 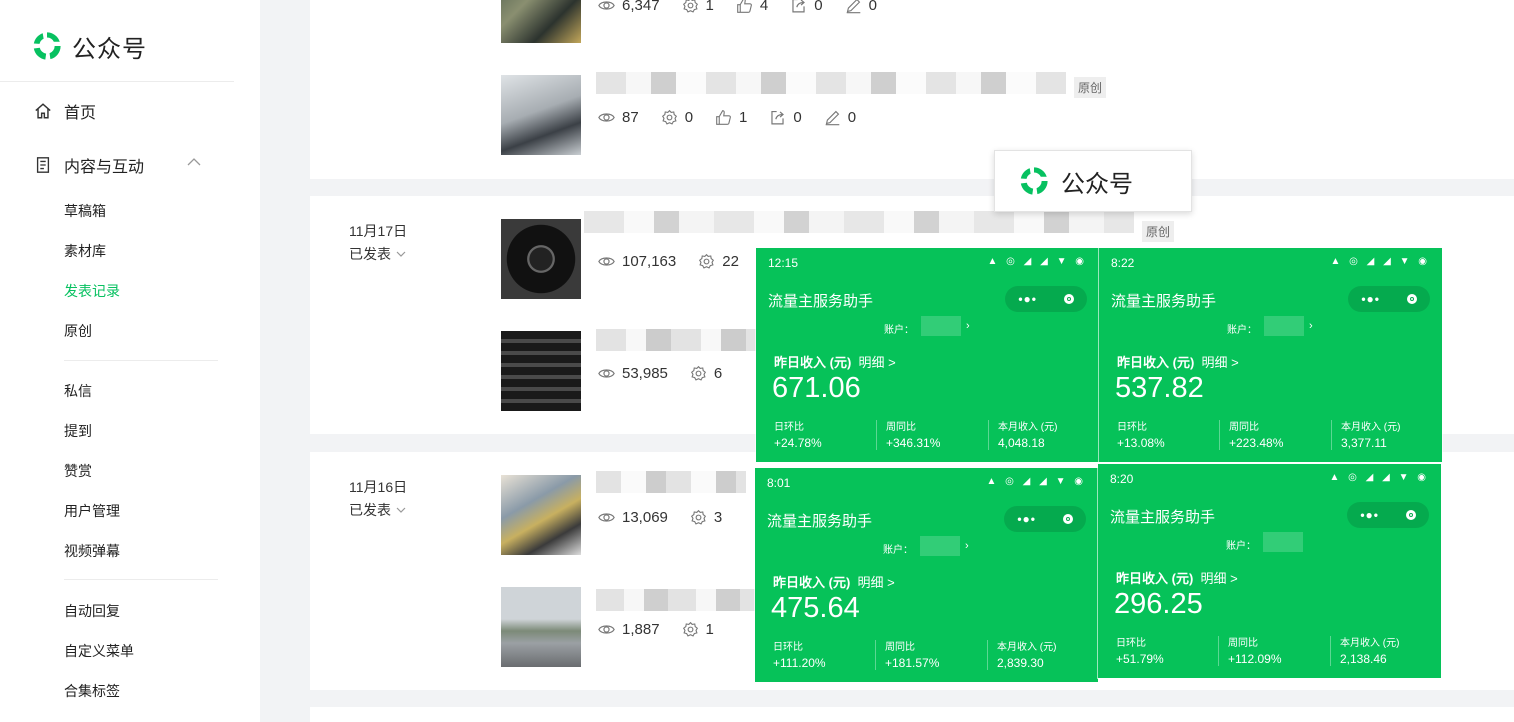 What do you see at coordinates (698, 7) in the screenshot?
I see `stat-shares: 1` at bounding box center [698, 7].